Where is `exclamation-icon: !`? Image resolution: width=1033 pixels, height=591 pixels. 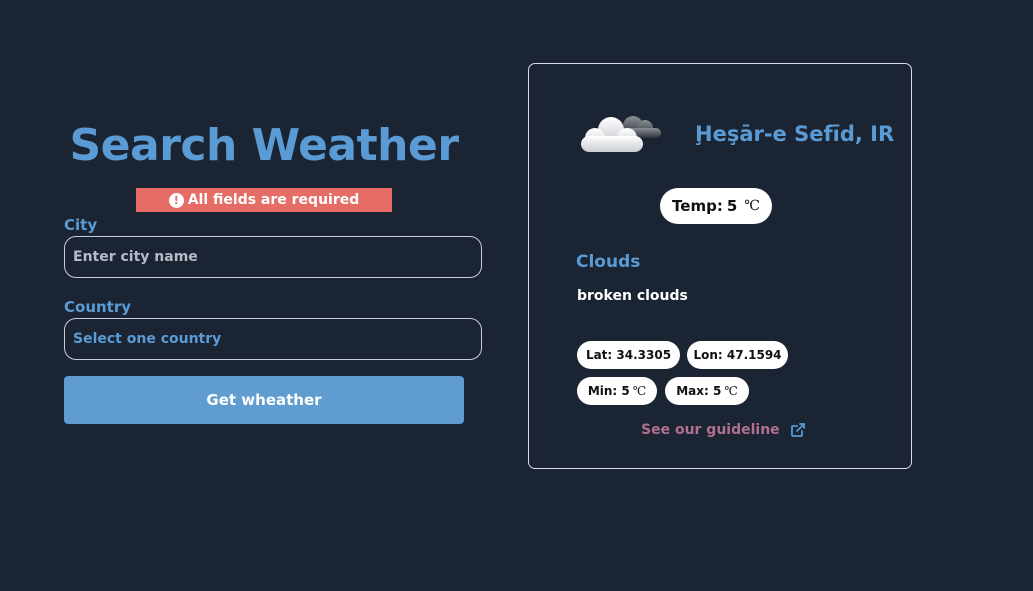
exclamation-icon: ! is located at coordinates (176, 200).